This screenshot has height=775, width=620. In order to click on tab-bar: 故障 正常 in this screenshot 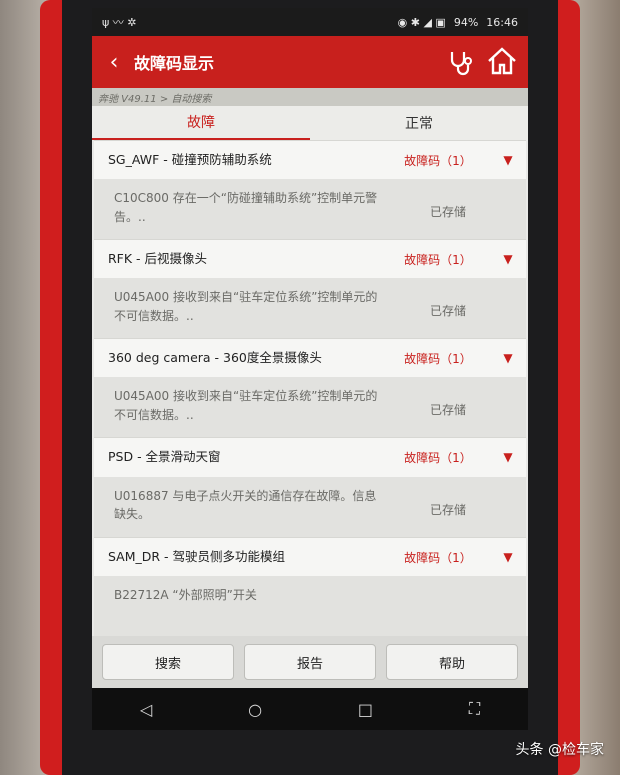, I will do `click(310, 123)`.